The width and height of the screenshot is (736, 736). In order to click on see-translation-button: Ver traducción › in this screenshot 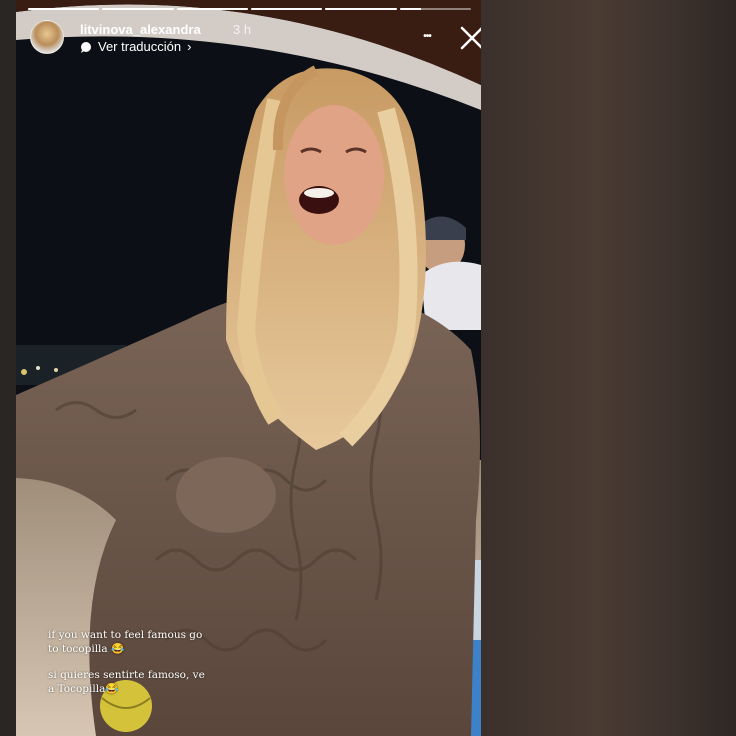, I will do `click(135, 46)`.